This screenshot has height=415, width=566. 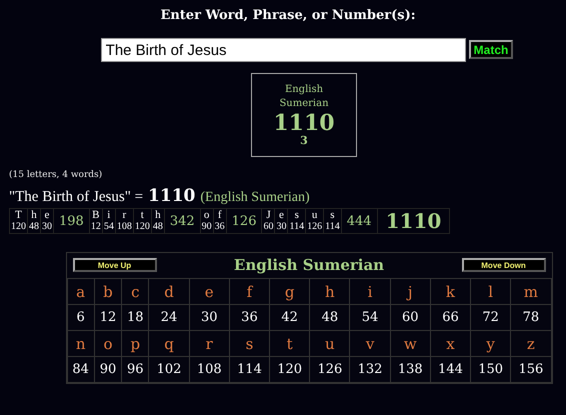 I want to click on cipher-name: (English Sumerian), so click(x=255, y=198).